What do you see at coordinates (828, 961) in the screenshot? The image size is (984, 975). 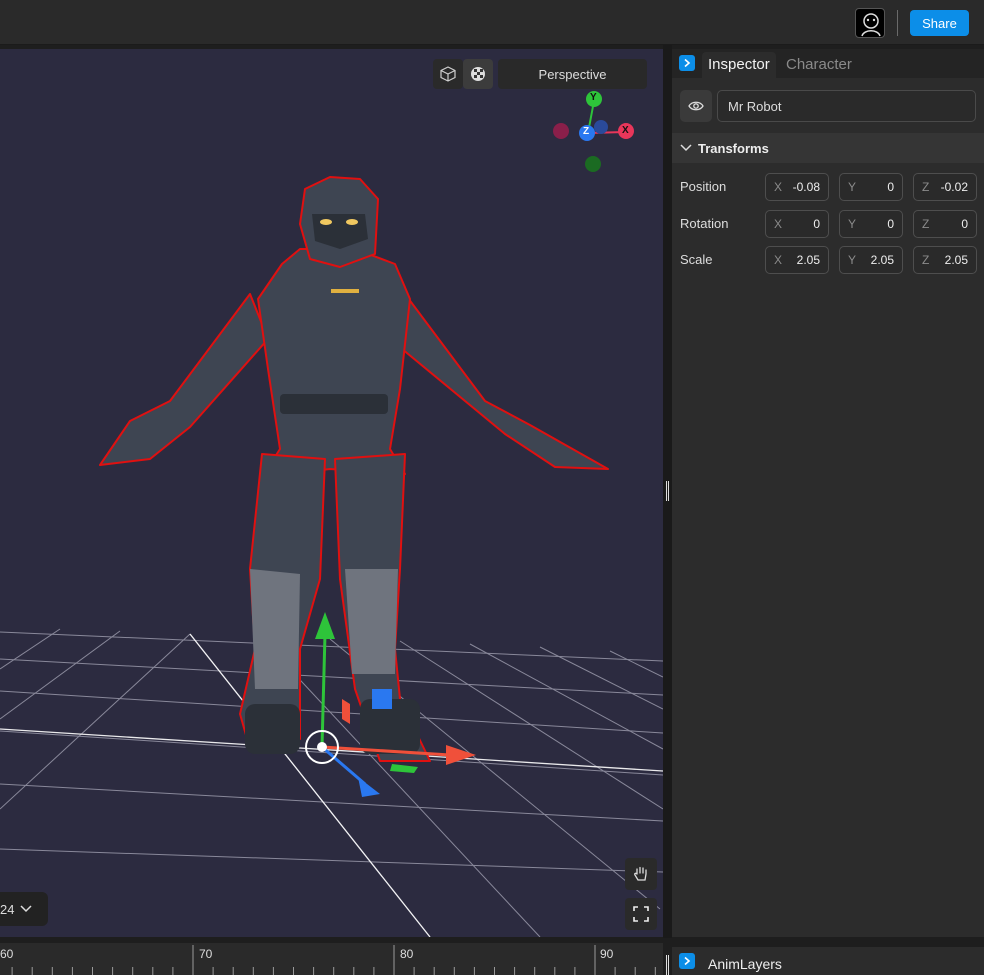 I see `animlayers-panel: AnimLayers` at bounding box center [828, 961].